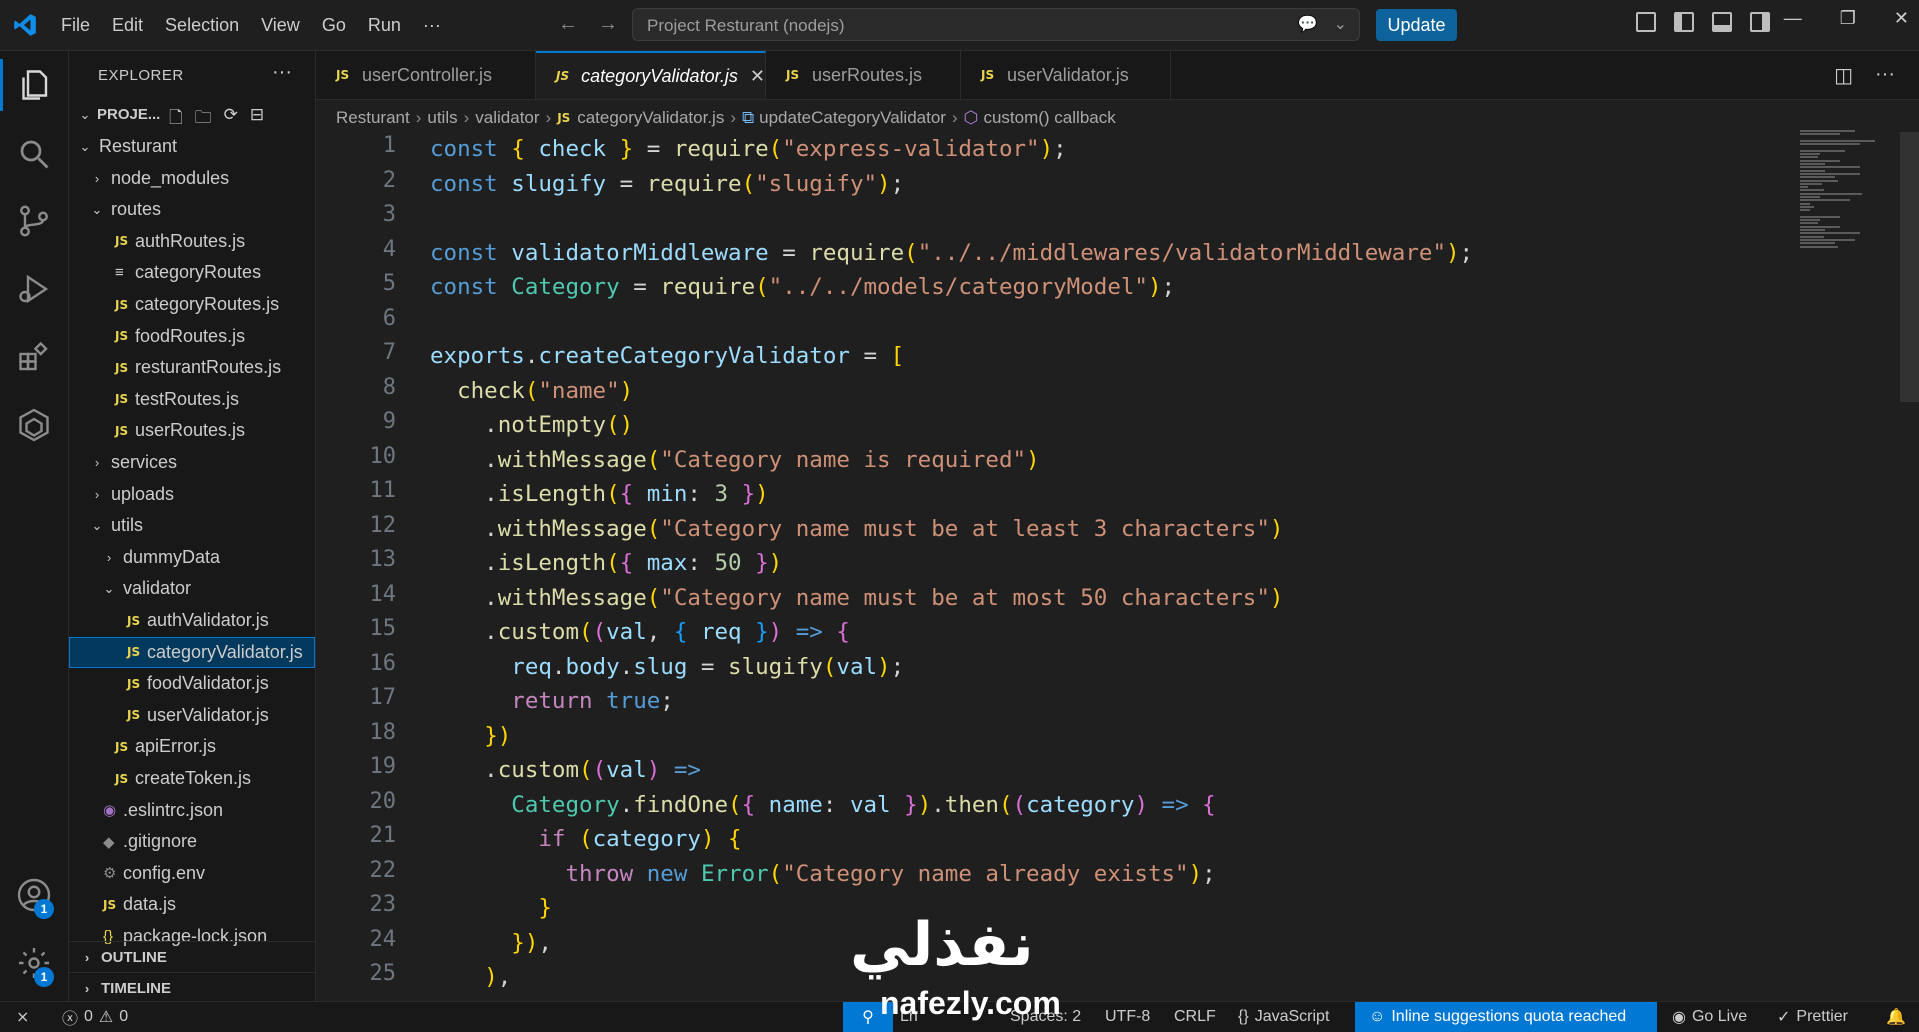 The image size is (1919, 1032). Describe the element at coordinates (231, 119) in the screenshot. I see `refresh-icon: ⟳` at that location.